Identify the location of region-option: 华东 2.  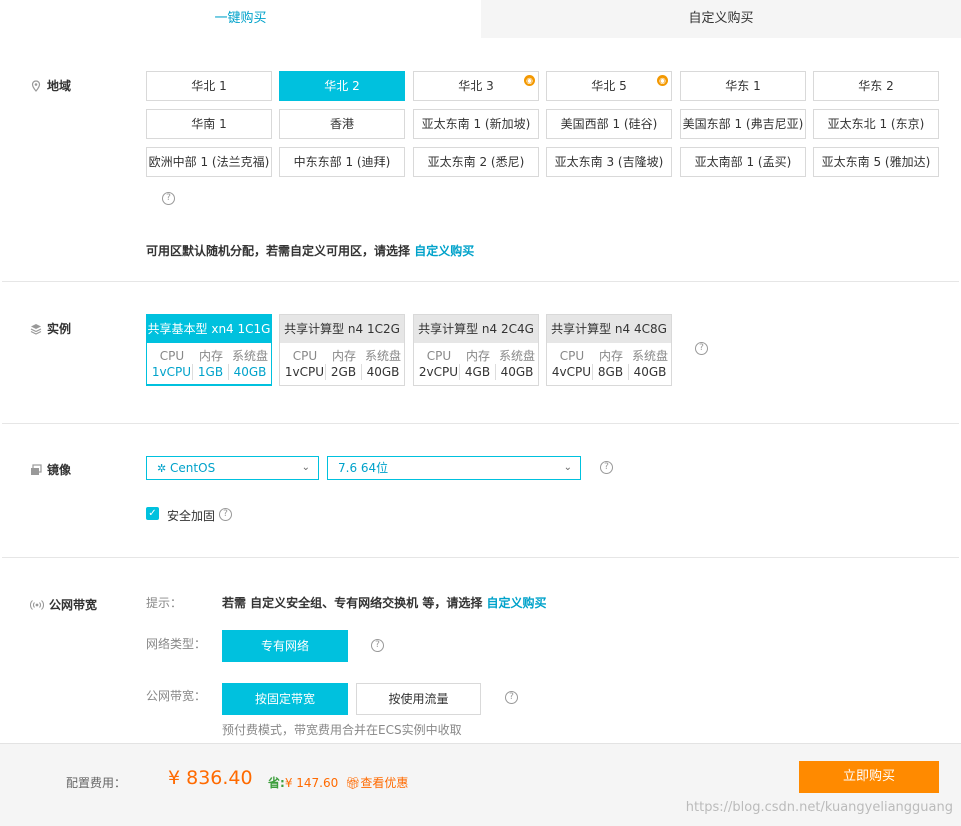
(876, 86).